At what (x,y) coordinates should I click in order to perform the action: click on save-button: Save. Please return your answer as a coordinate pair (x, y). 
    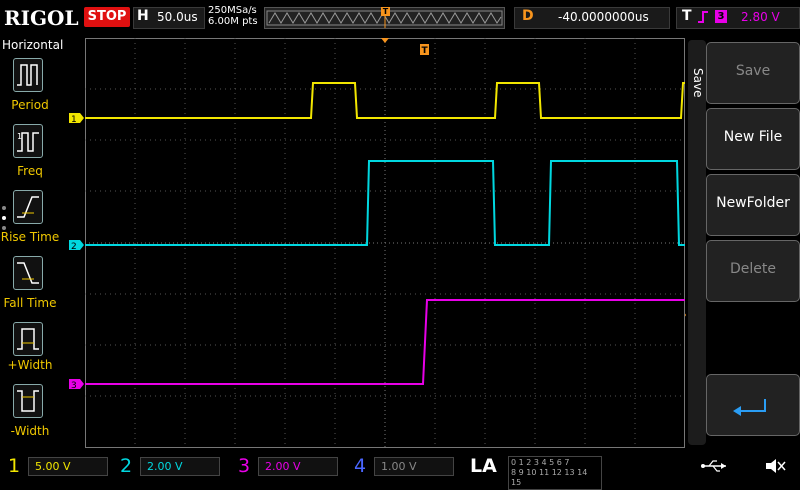
    Looking at the image, I should click on (753, 73).